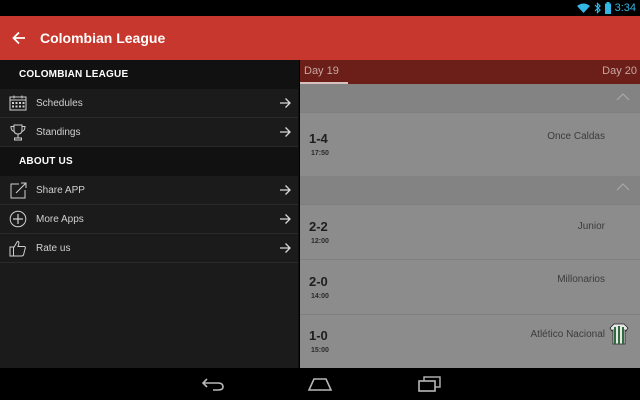 This screenshot has height=400, width=640. I want to click on match-score: 2-2, so click(318, 226).